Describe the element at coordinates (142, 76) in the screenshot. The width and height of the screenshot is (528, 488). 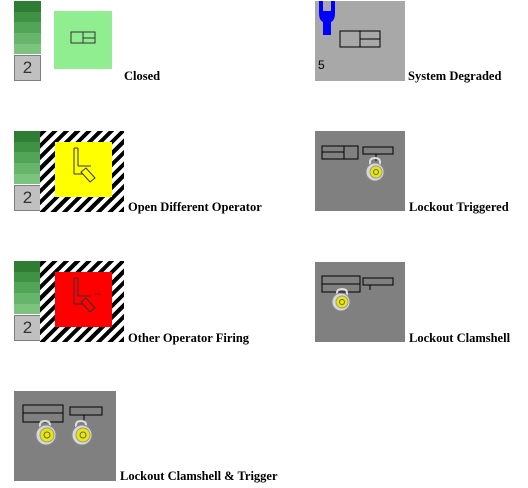
I see `legend-label-closed: Closed` at that location.